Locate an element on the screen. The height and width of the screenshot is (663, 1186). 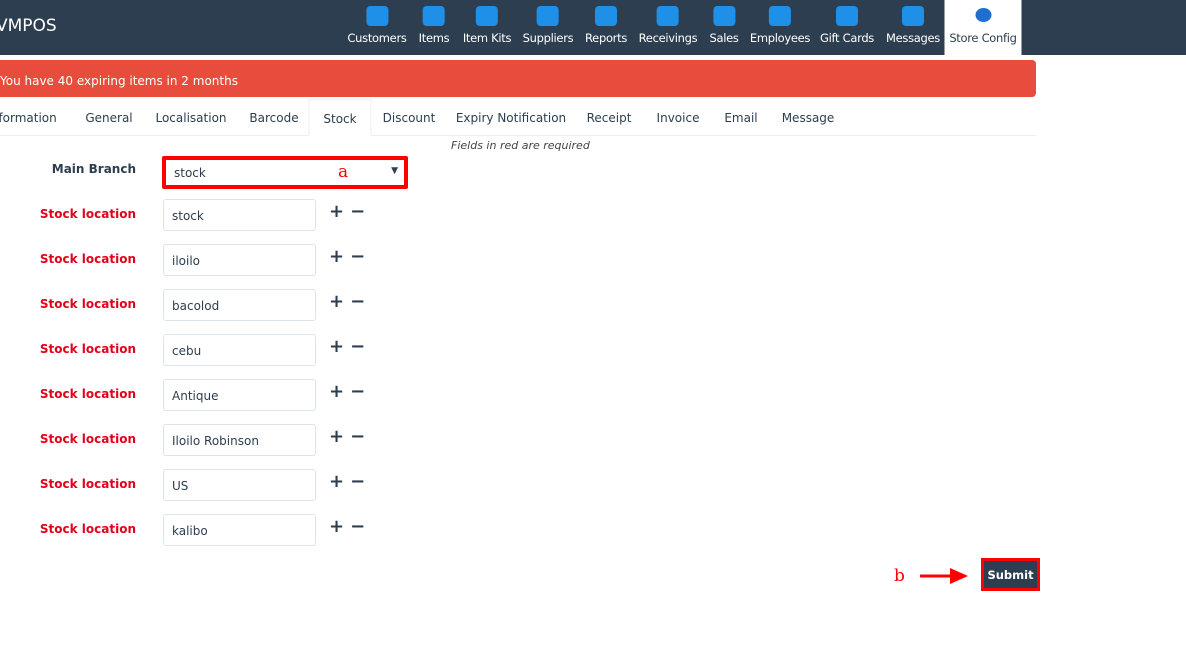
stock-location-input: iloilo is located at coordinates (239, 260).